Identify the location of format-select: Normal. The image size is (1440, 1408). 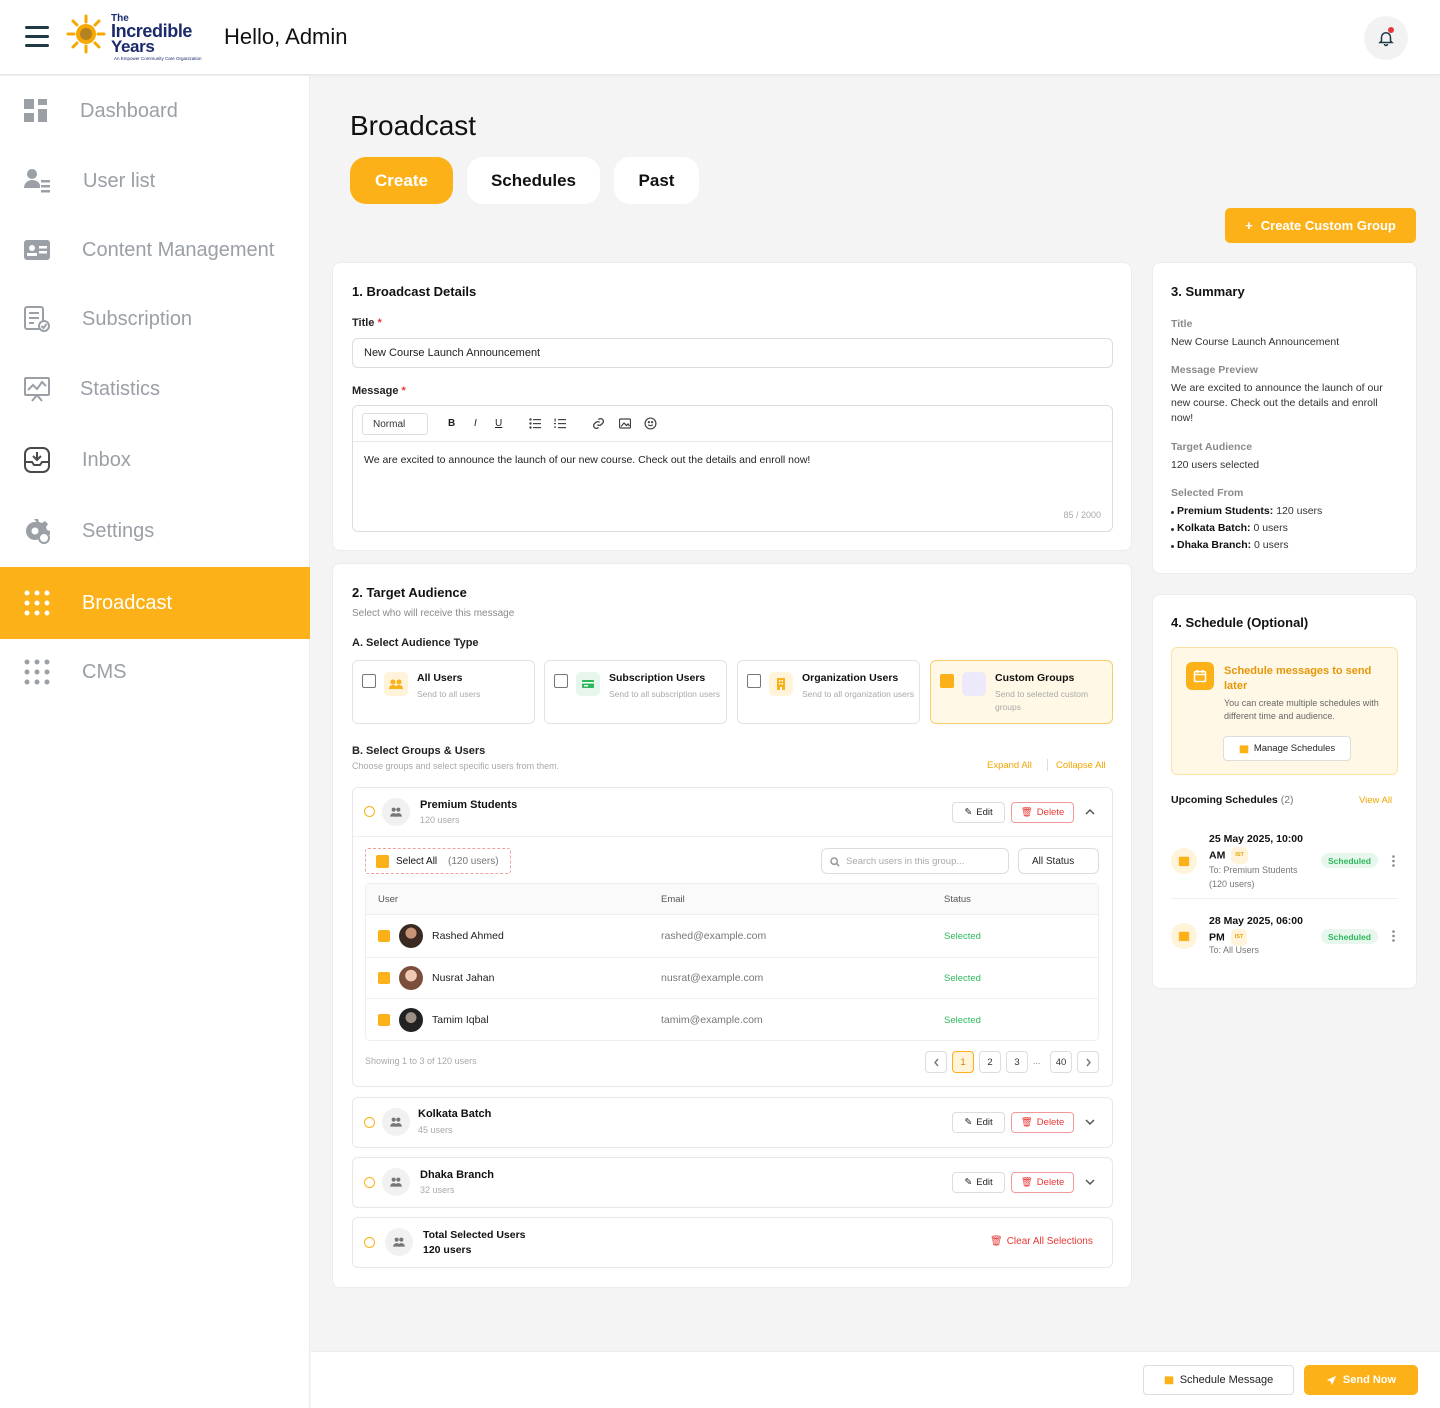
(395, 424).